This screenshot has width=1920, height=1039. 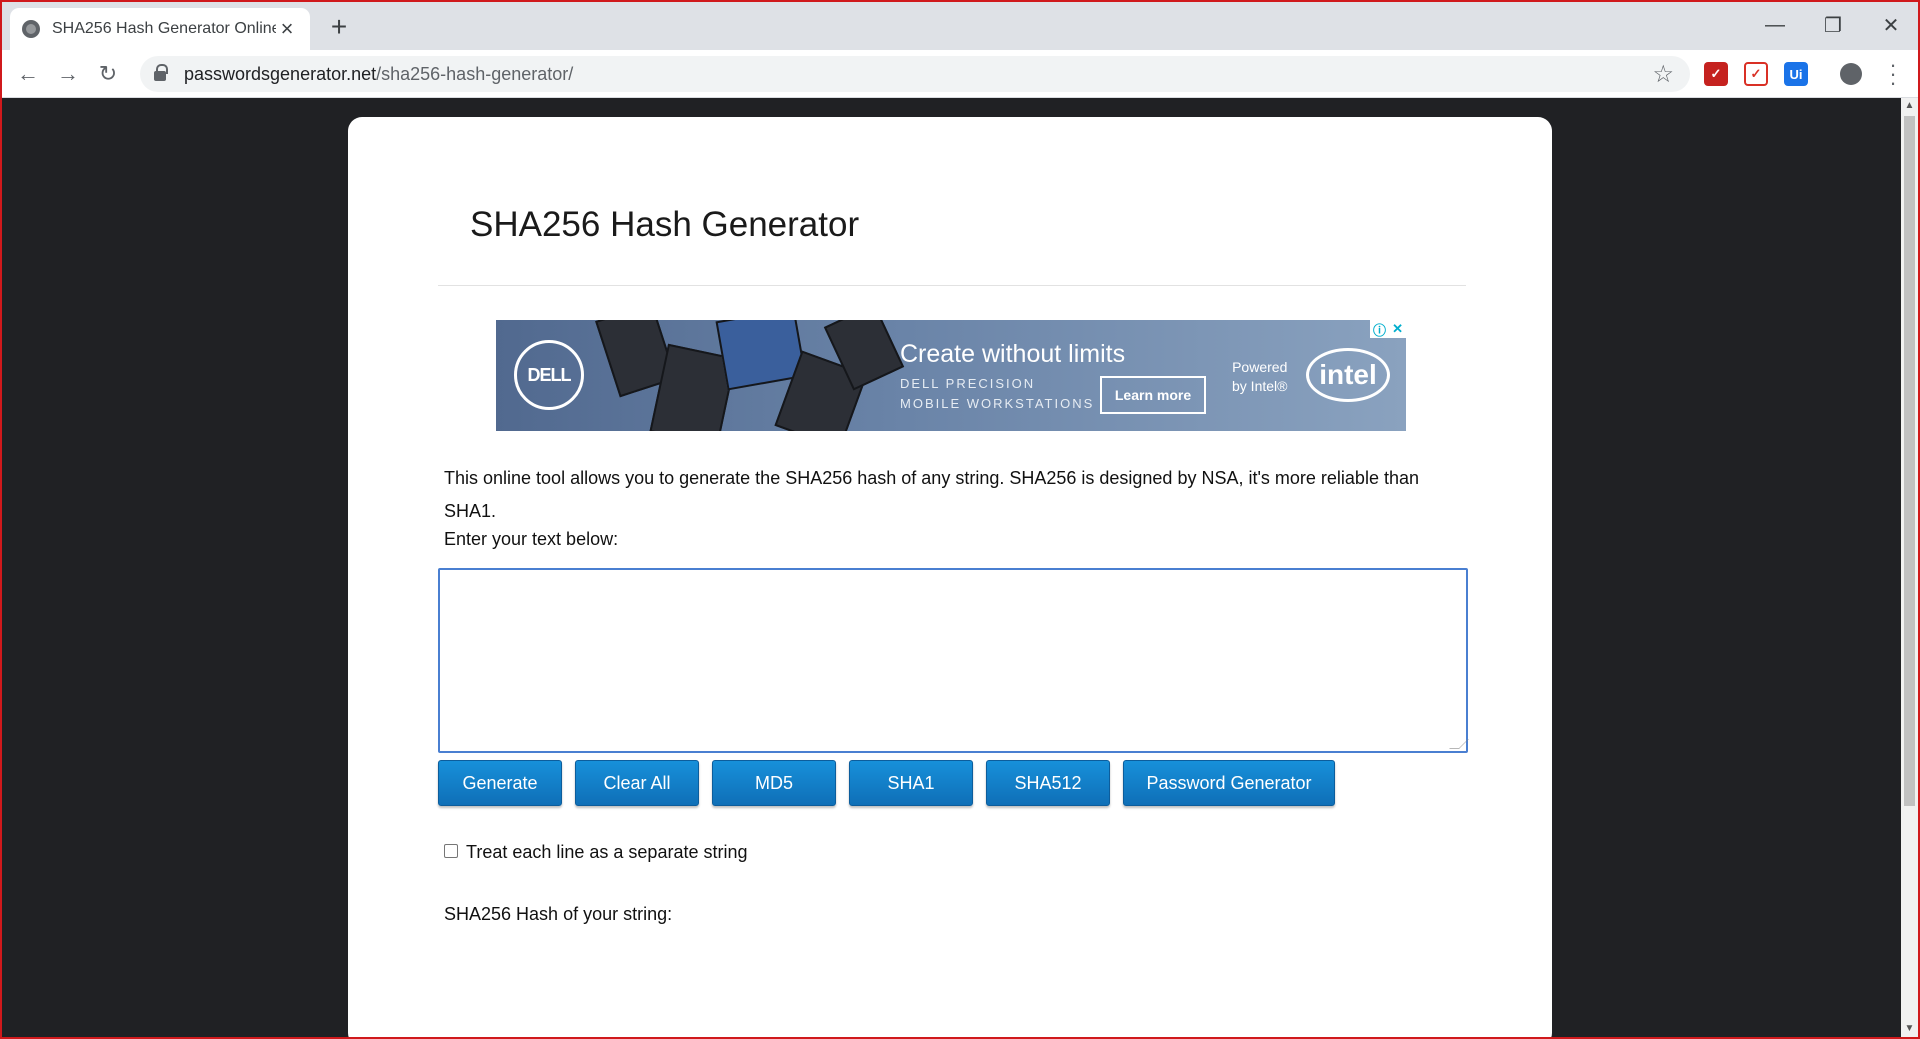 What do you see at coordinates (911, 783) in the screenshot?
I see `sha1-button: SHA1` at bounding box center [911, 783].